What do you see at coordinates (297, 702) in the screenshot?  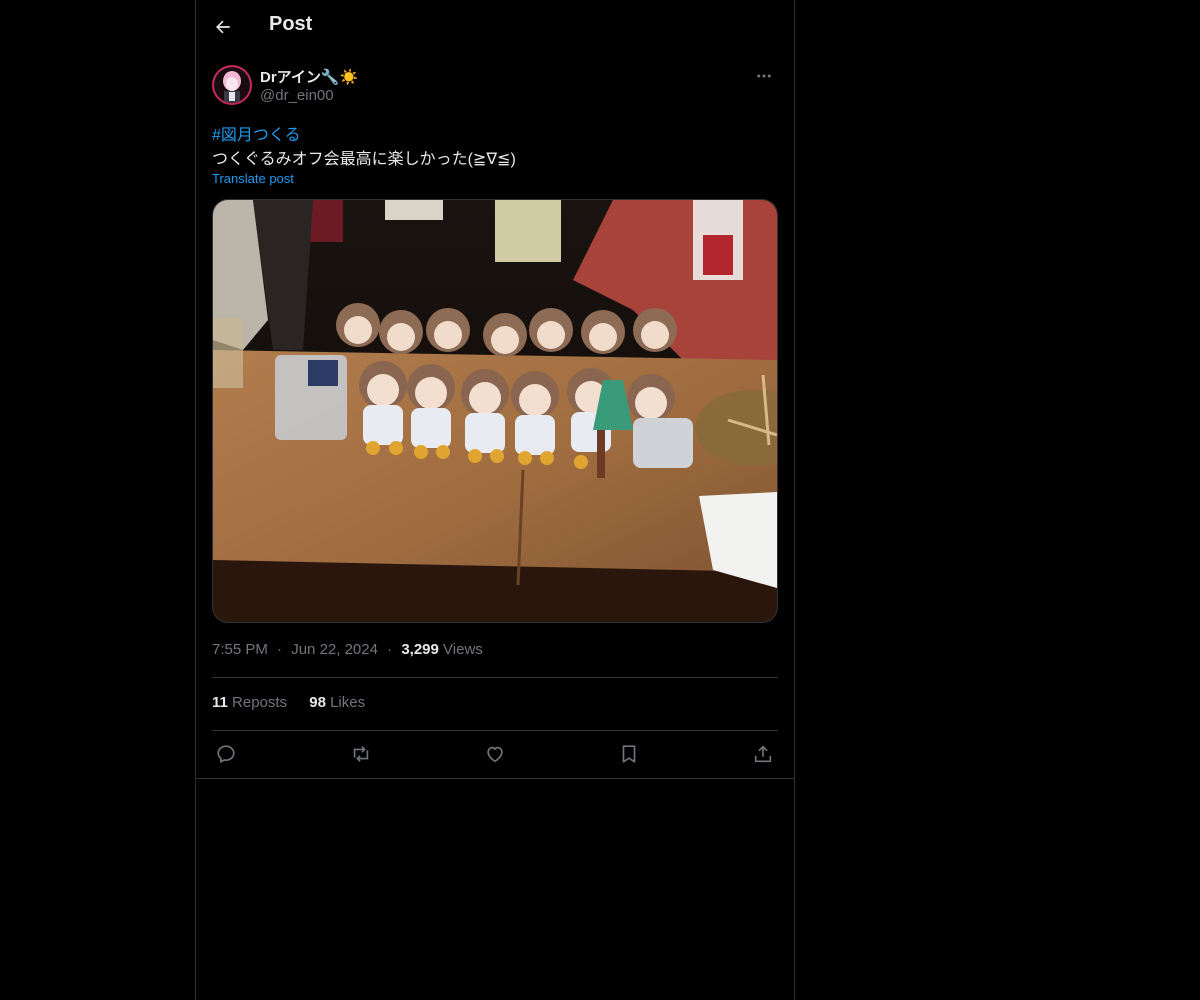 I see `engagement-stats: 11 Reposts 98 Likes` at bounding box center [297, 702].